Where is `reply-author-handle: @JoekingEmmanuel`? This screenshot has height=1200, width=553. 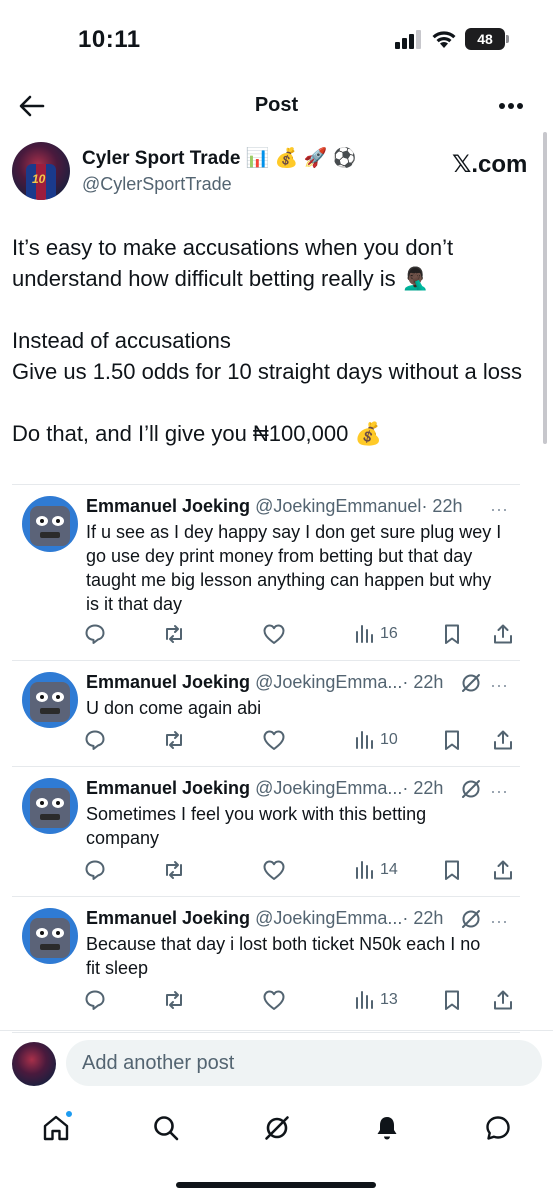
reply-author-handle: @JoekingEmmanuel is located at coordinates (338, 506).